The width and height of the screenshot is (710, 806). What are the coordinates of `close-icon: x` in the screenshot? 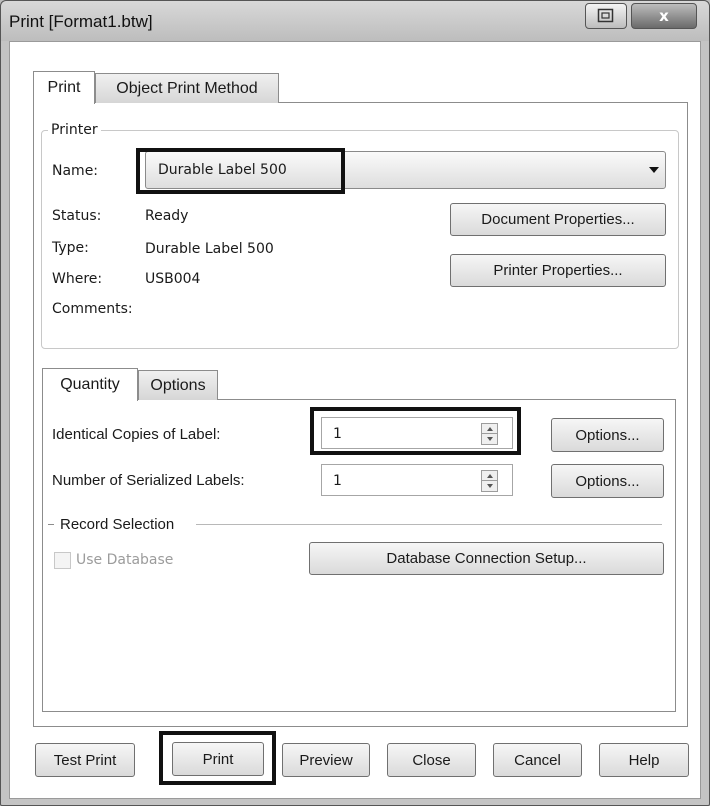 It's located at (664, 16).